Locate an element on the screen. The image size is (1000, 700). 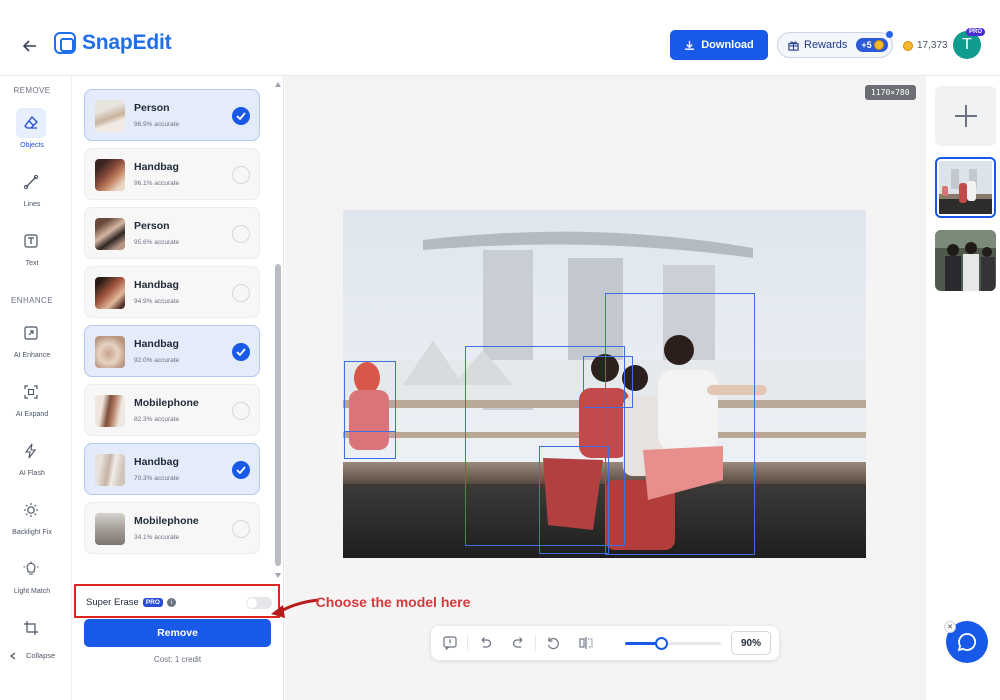
tool-light-match: Light Match is located at coordinates (32, 574).